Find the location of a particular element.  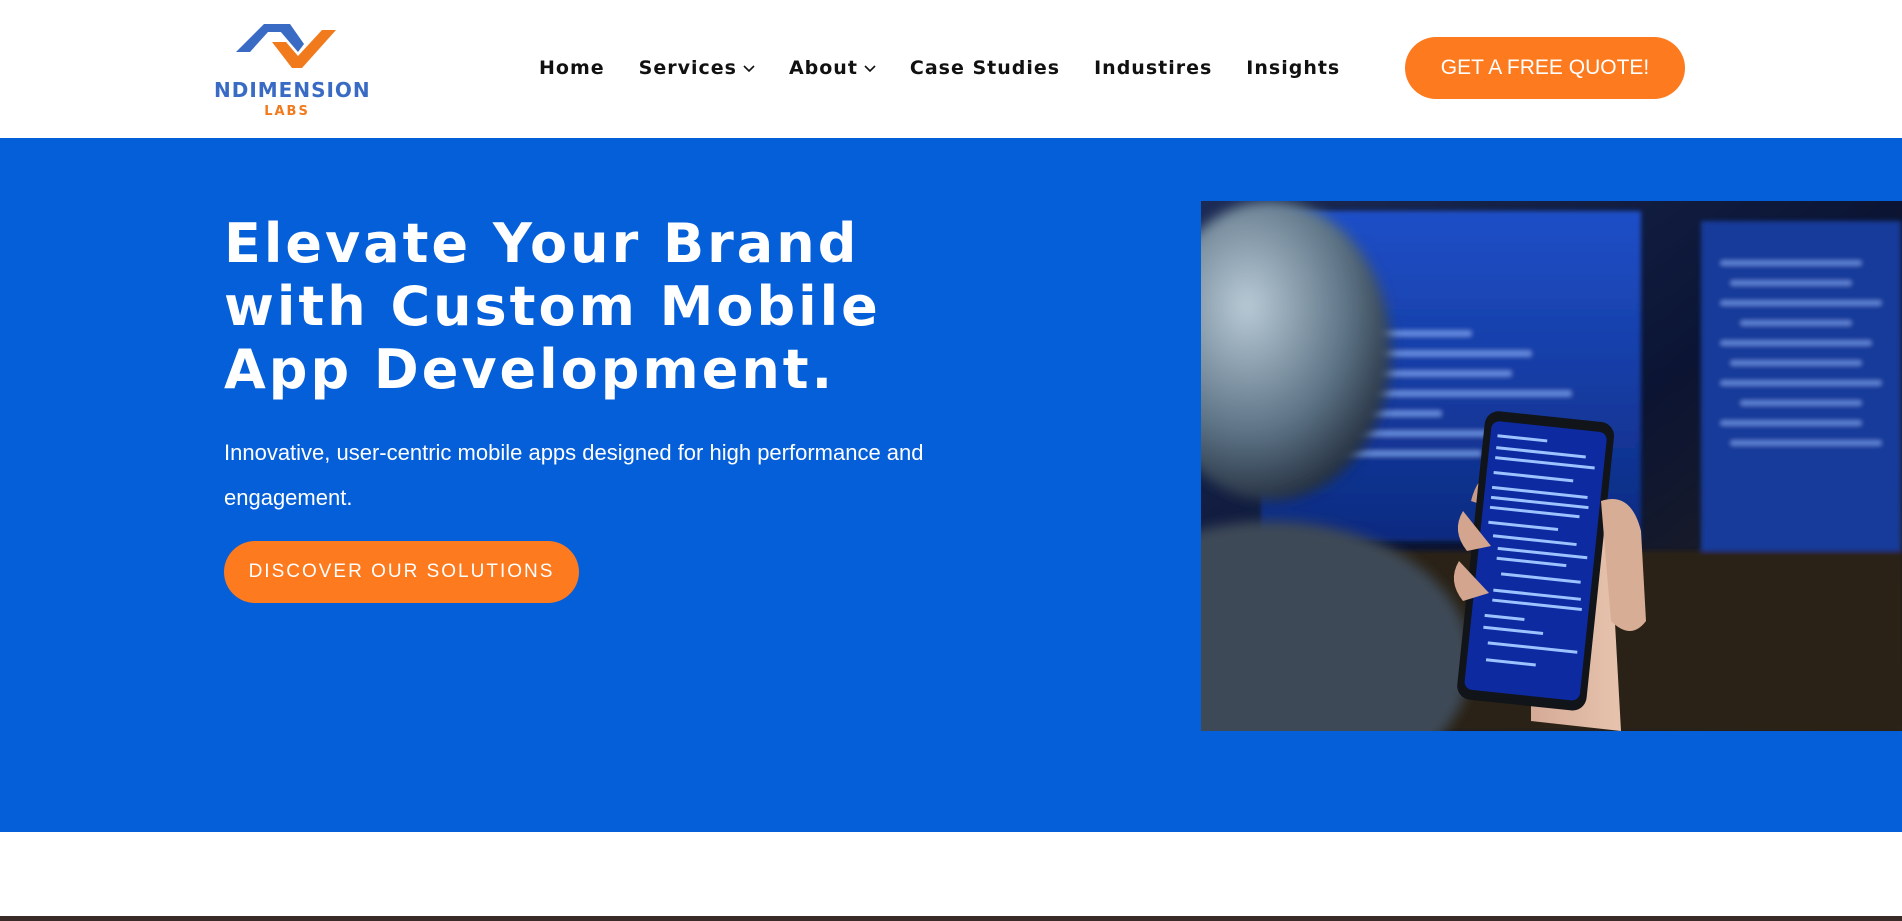

nav-item-label: Insights is located at coordinates (1293, 68).